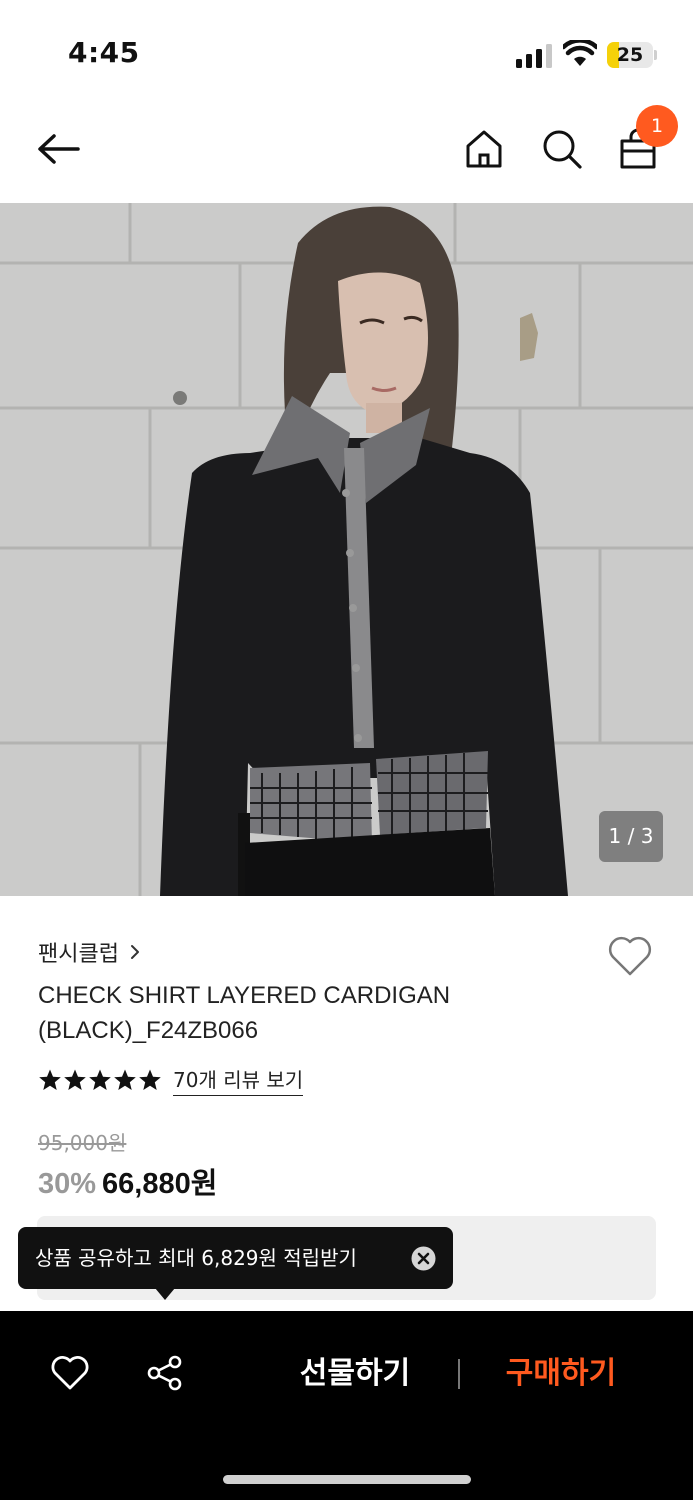  Describe the element at coordinates (630, 956) in the screenshot. I see `wishlist-heart-icon` at that location.